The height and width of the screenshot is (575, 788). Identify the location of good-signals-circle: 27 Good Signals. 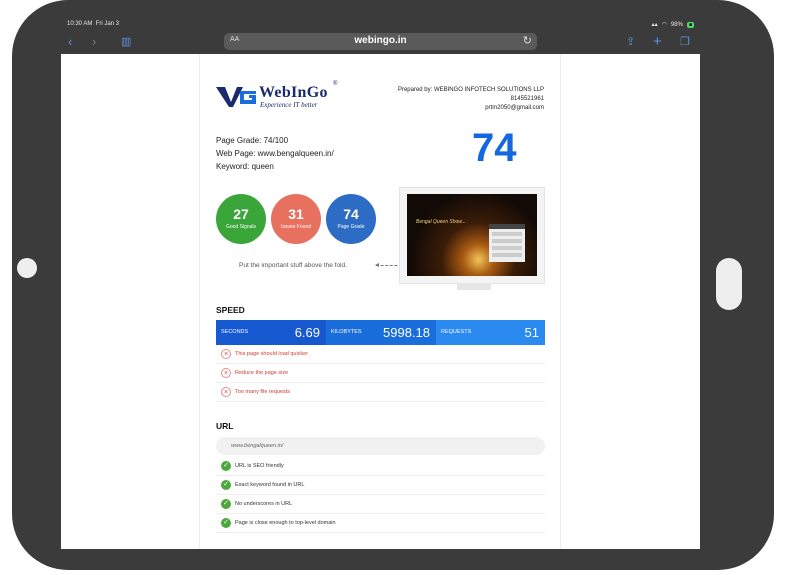
(241, 219).